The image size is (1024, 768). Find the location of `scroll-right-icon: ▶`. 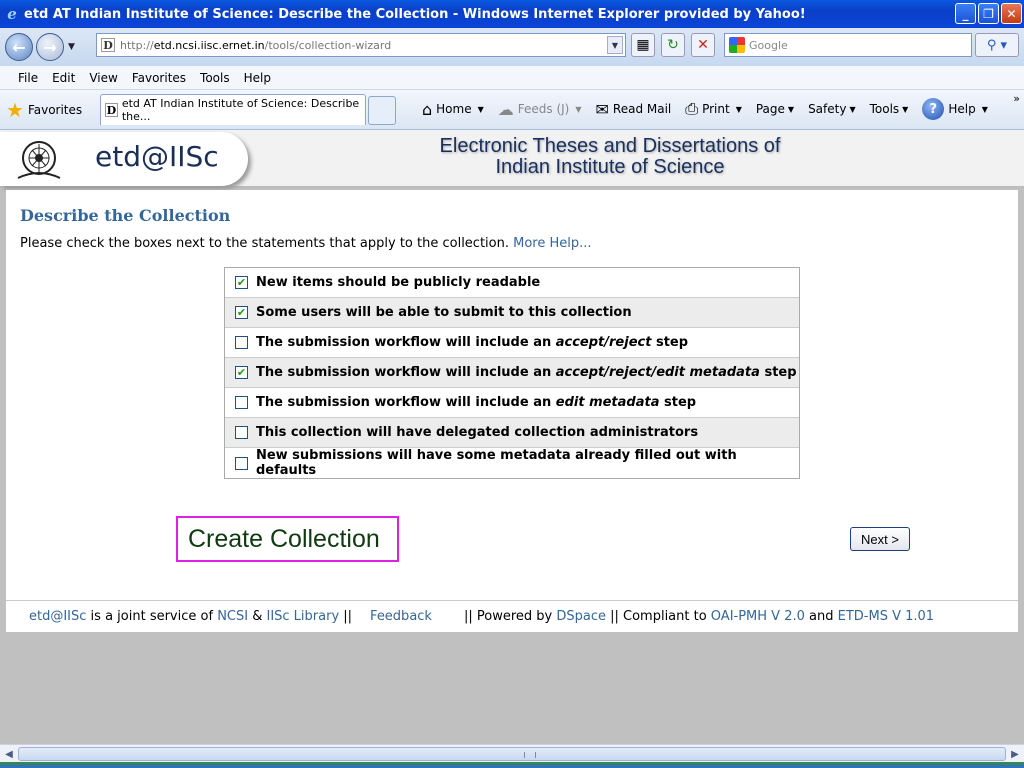

scroll-right-icon: ▶ is located at coordinates (1015, 754).